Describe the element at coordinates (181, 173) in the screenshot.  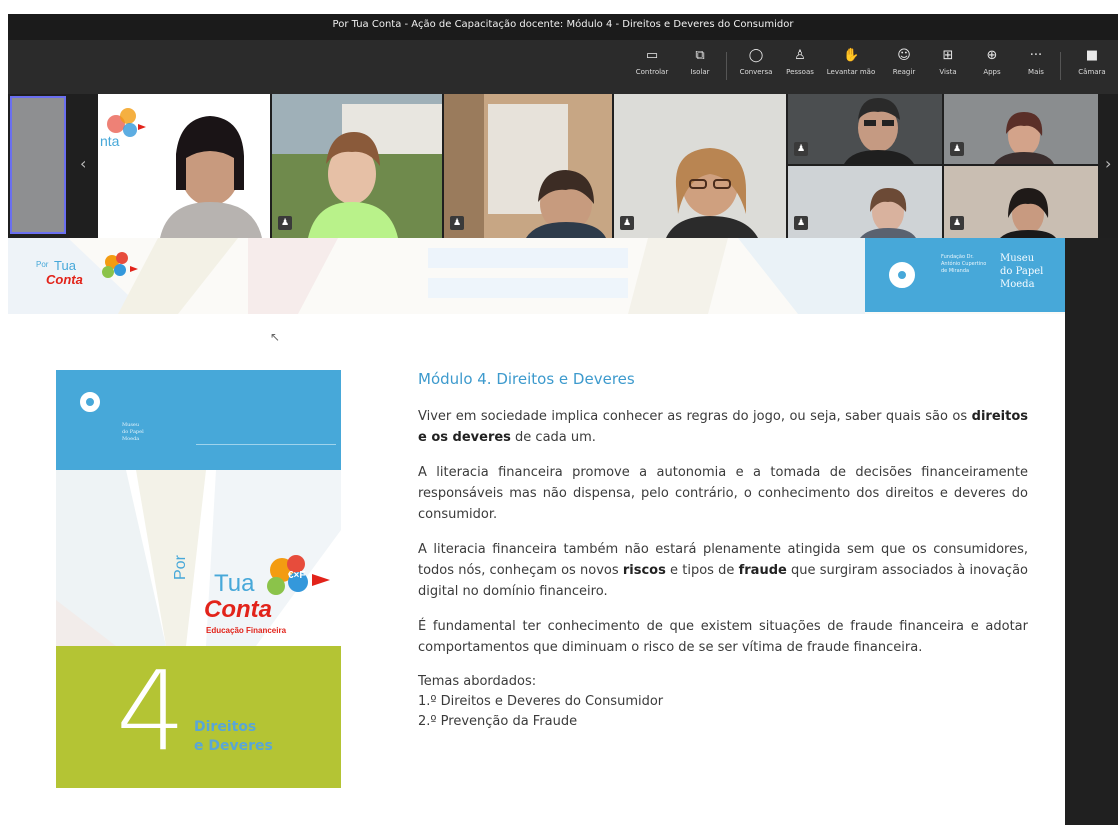
I see `presenter-video: nta` at that location.